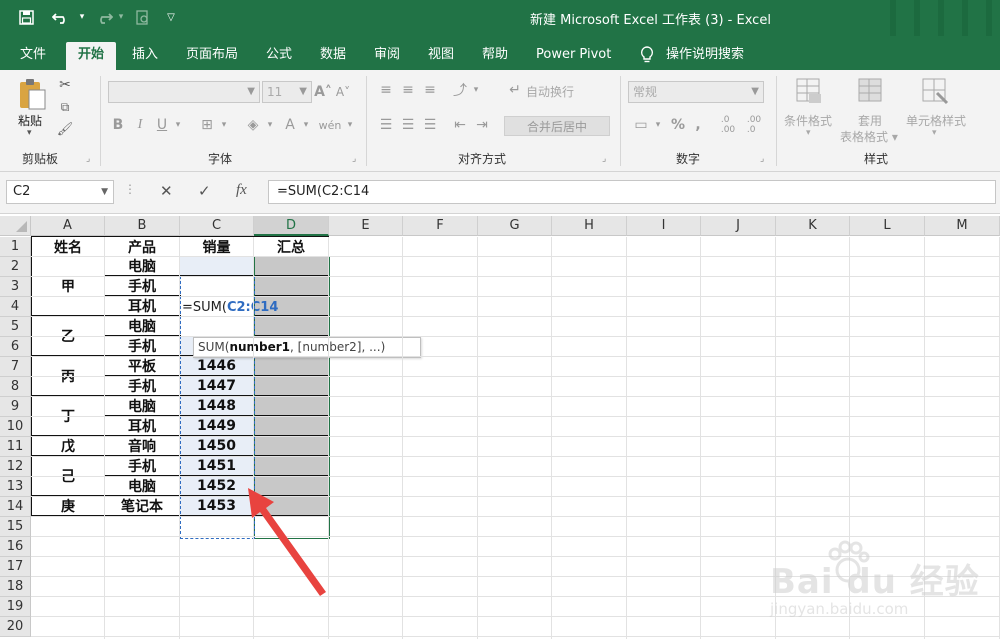 Image resolution: width=1000 pixels, height=639 pixels. I want to click on cell-b8: 手机, so click(142, 386).